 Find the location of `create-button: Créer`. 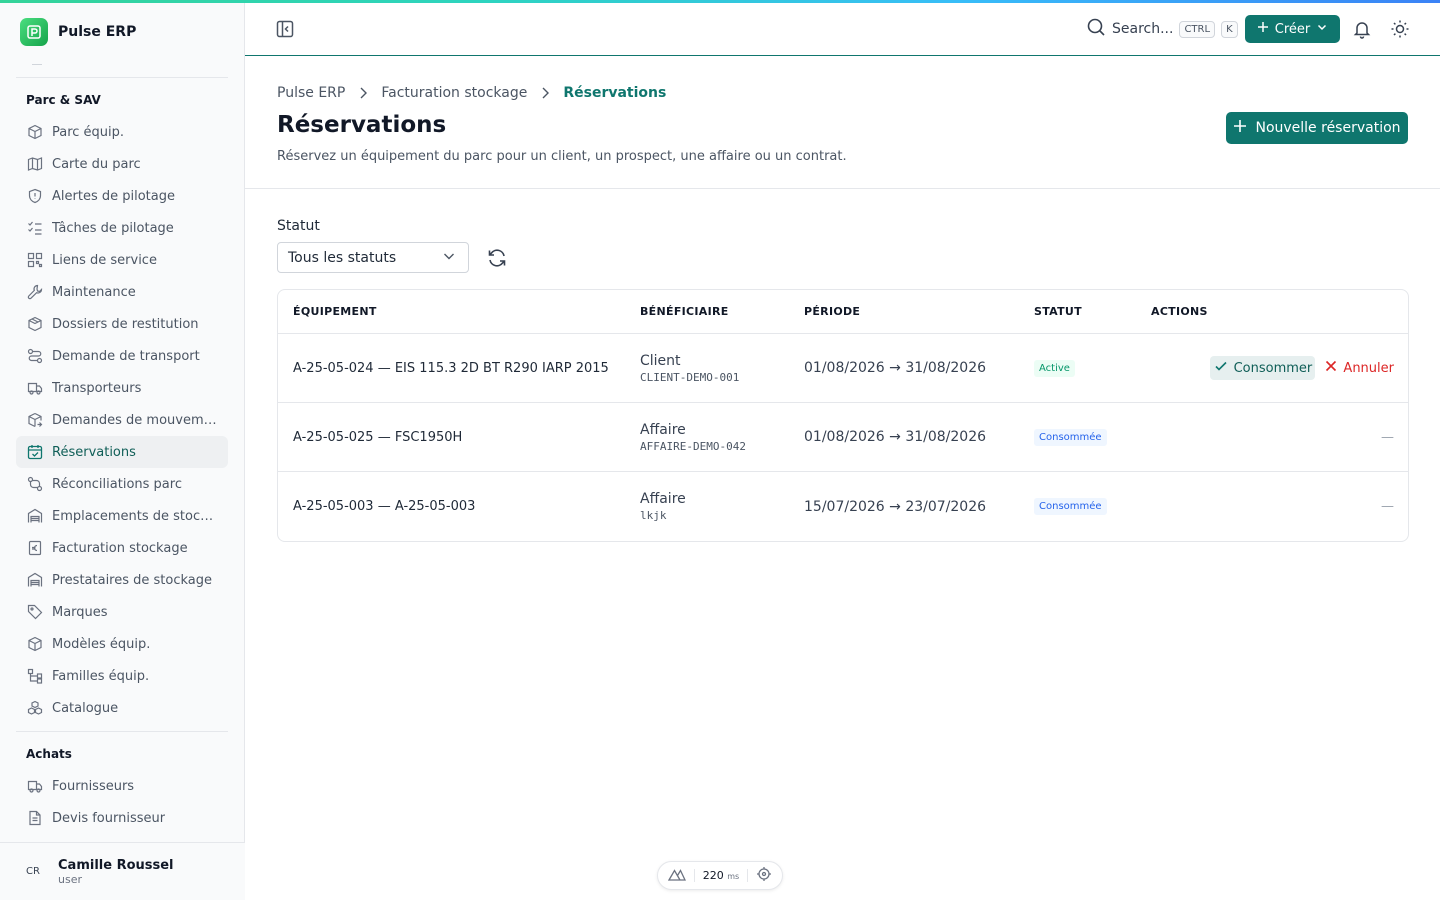

create-button: Créer is located at coordinates (1292, 29).